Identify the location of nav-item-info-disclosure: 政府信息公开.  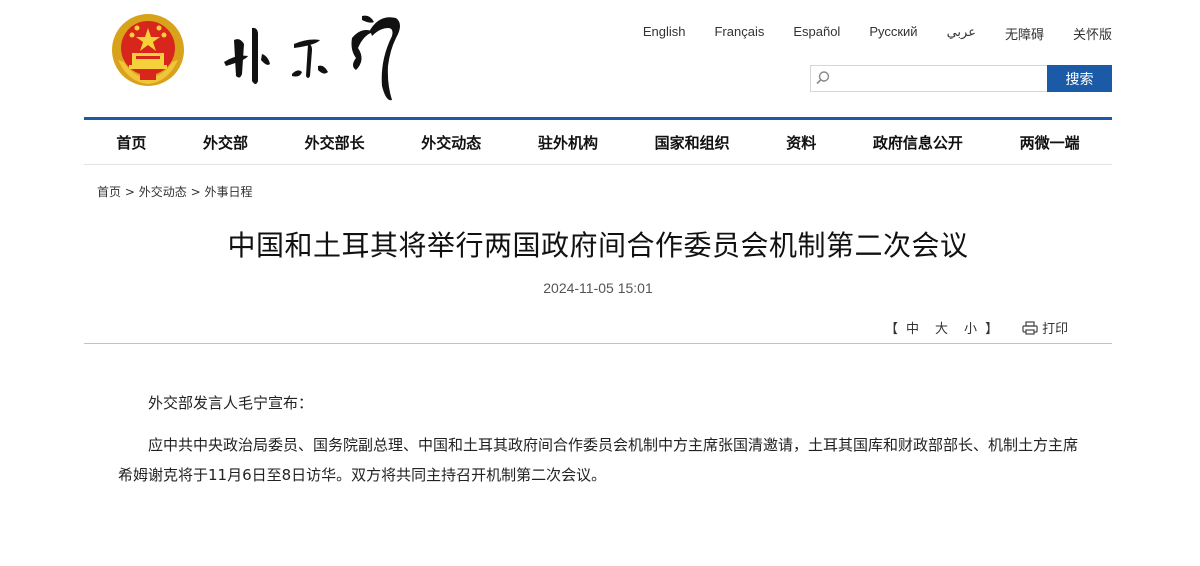
(918, 142).